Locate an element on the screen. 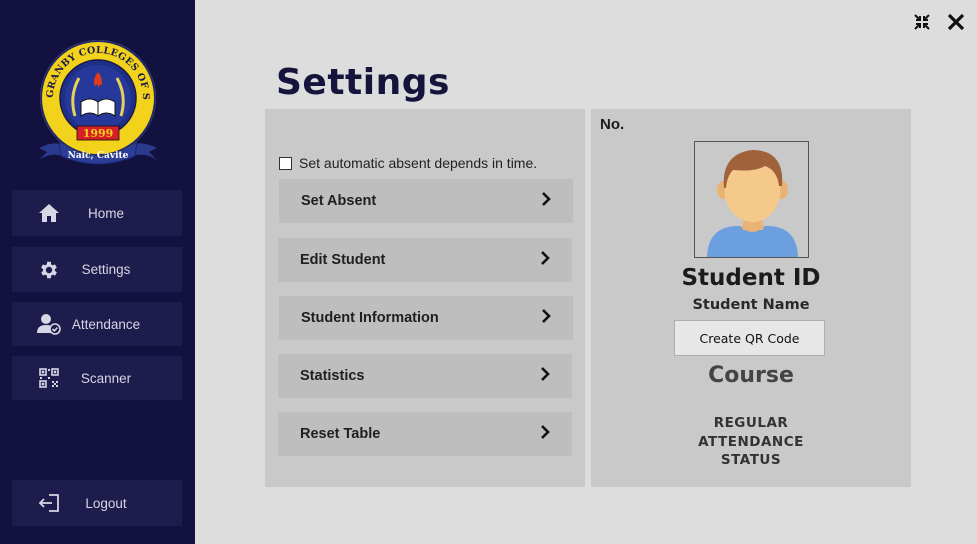 The width and height of the screenshot is (977, 544). attendance-status: REGULAR ATTENDANCE STATUS is located at coordinates (751, 442).